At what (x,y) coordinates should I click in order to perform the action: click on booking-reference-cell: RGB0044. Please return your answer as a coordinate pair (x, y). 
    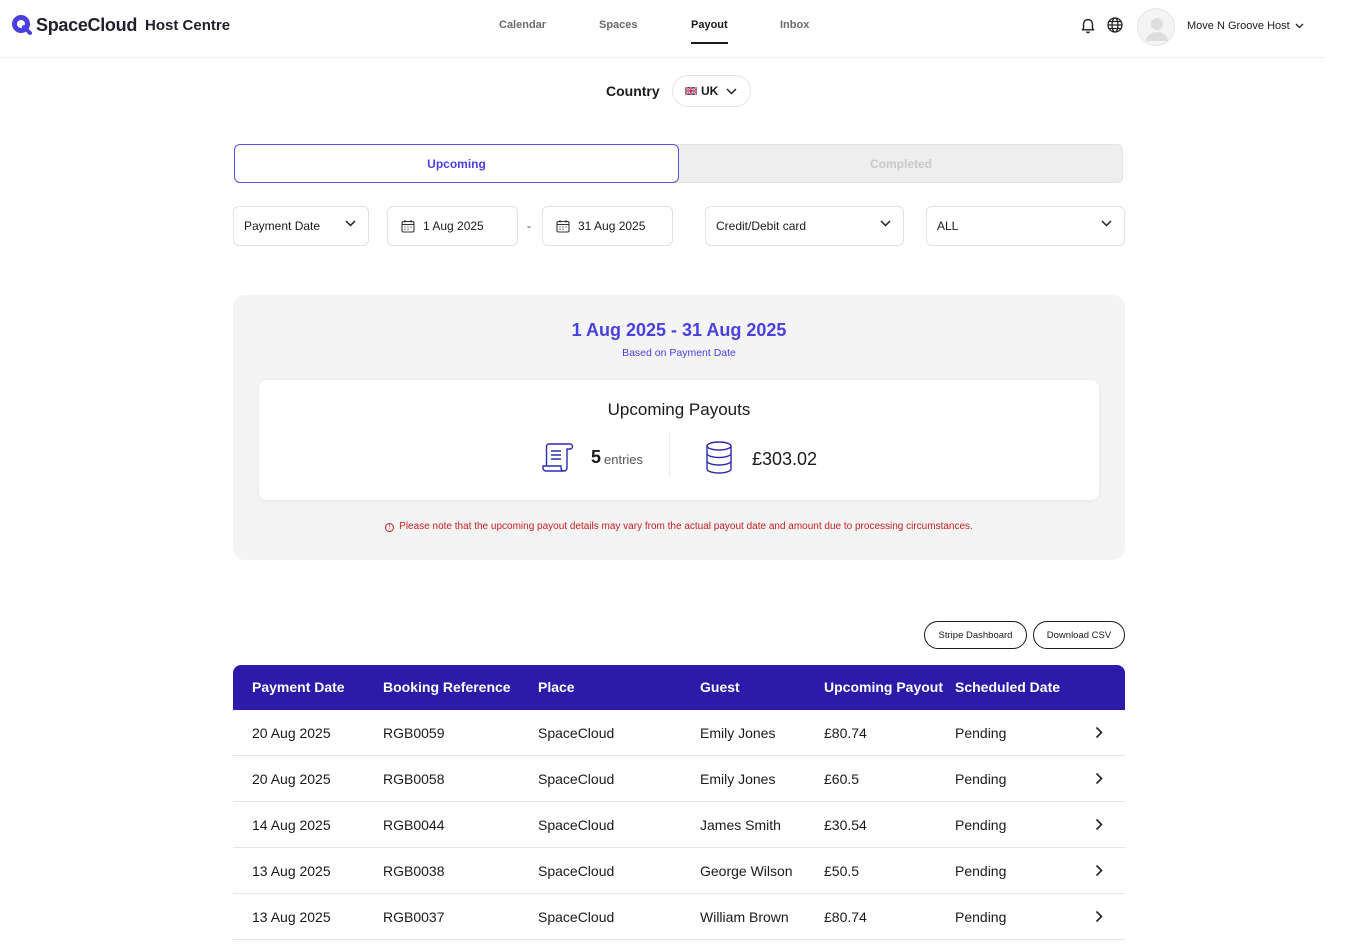
    Looking at the image, I should click on (414, 825).